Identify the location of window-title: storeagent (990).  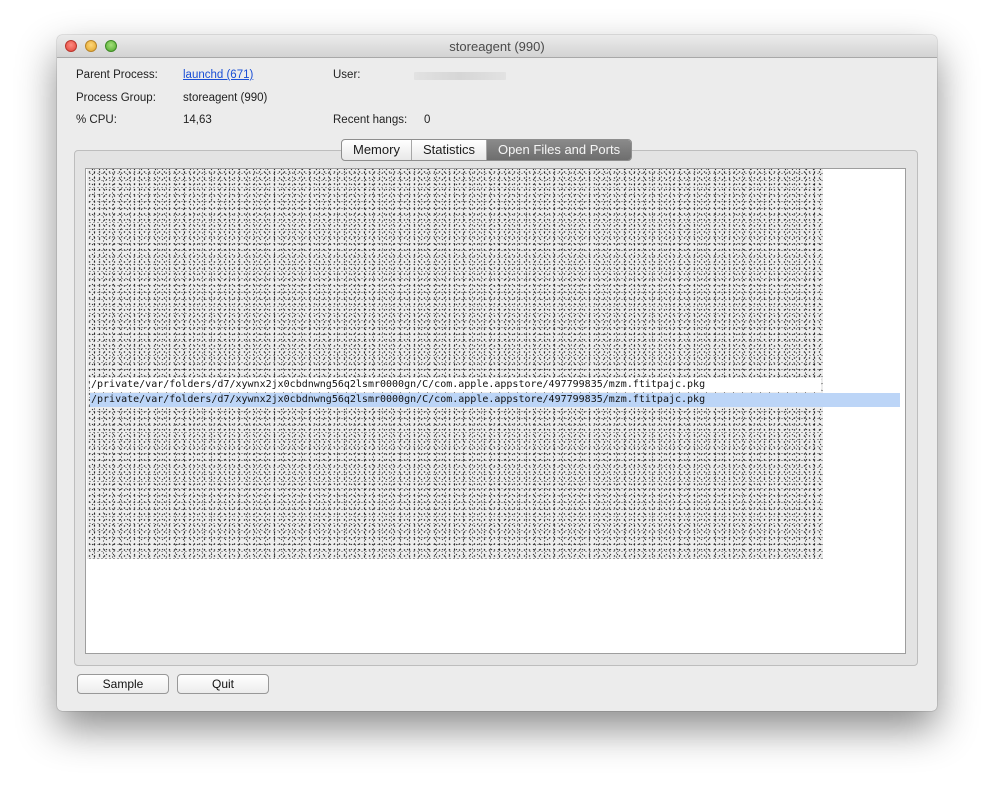
(497, 46).